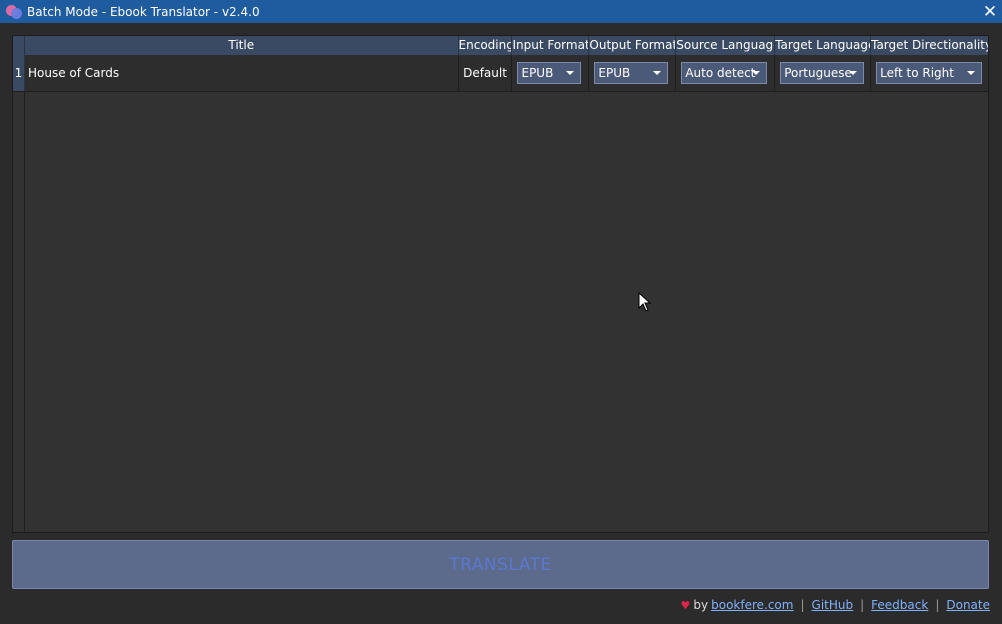 This screenshot has height=624, width=1002. What do you see at coordinates (500, 564) in the screenshot?
I see `translate-button: TRANSLATE` at bounding box center [500, 564].